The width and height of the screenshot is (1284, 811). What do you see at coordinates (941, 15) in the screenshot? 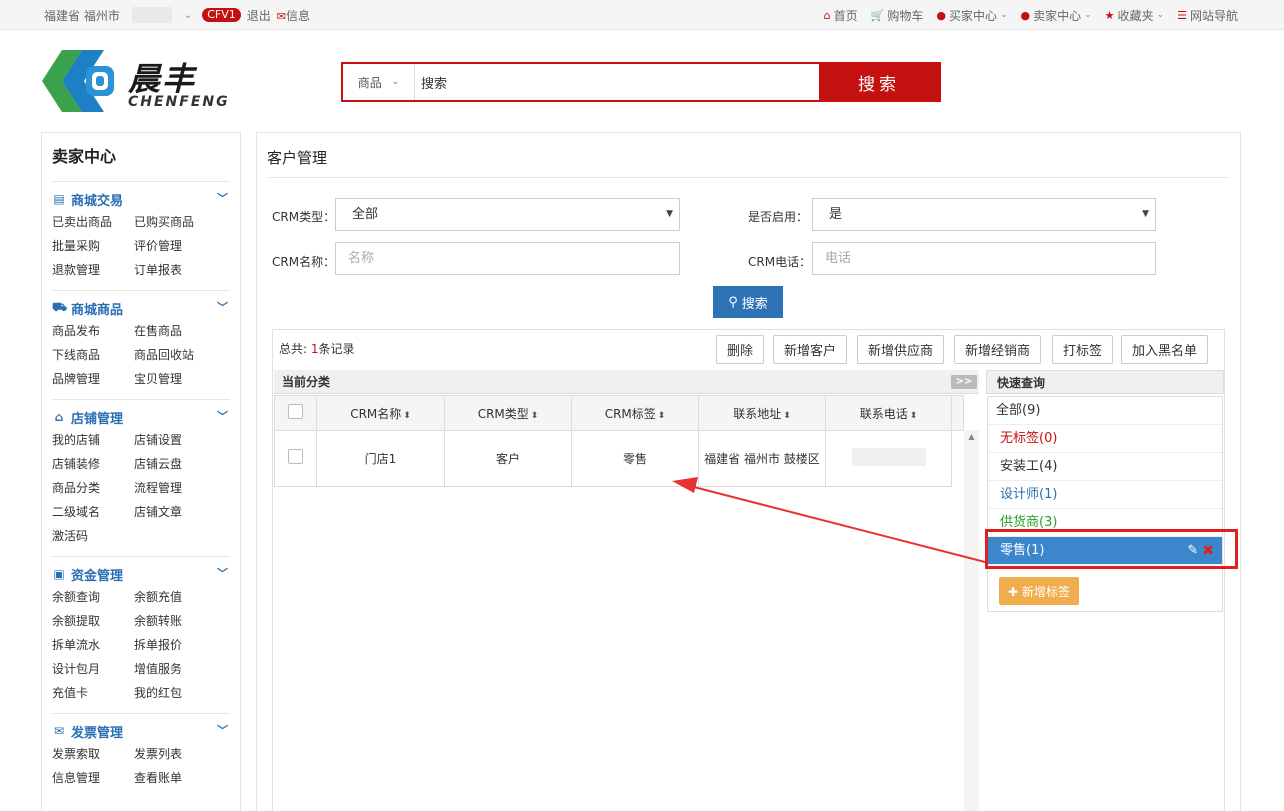
I see `user-icon: ●` at bounding box center [941, 15].